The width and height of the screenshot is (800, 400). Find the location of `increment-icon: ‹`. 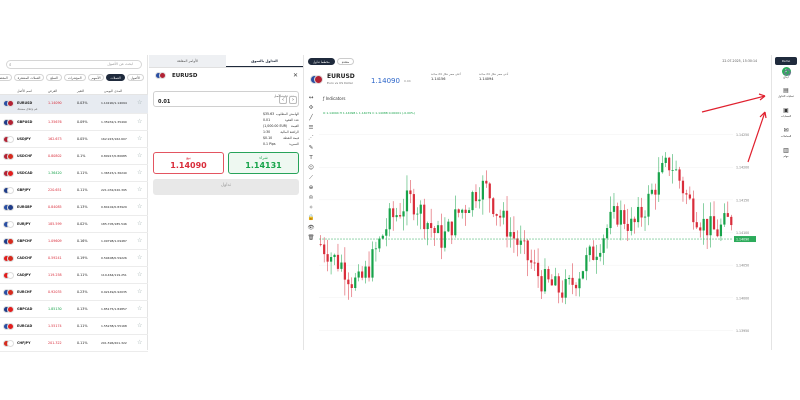

increment-icon: ‹ is located at coordinates (283, 100).